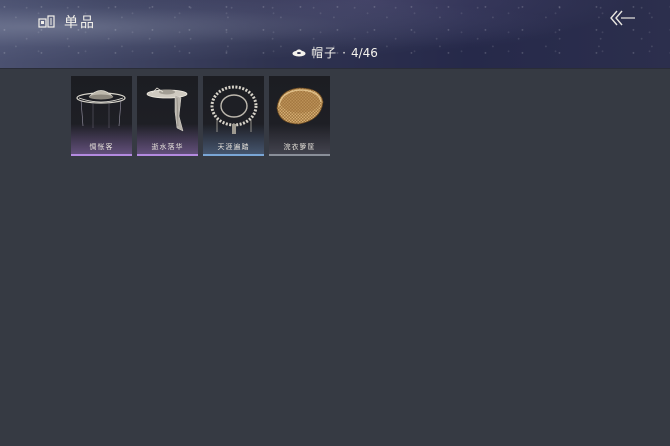 This screenshot has width=670, height=446. What do you see at coordinates (101, 147) in the screenshot?
I see `item-name: 惆怅客` at bounding box center [101, 147].